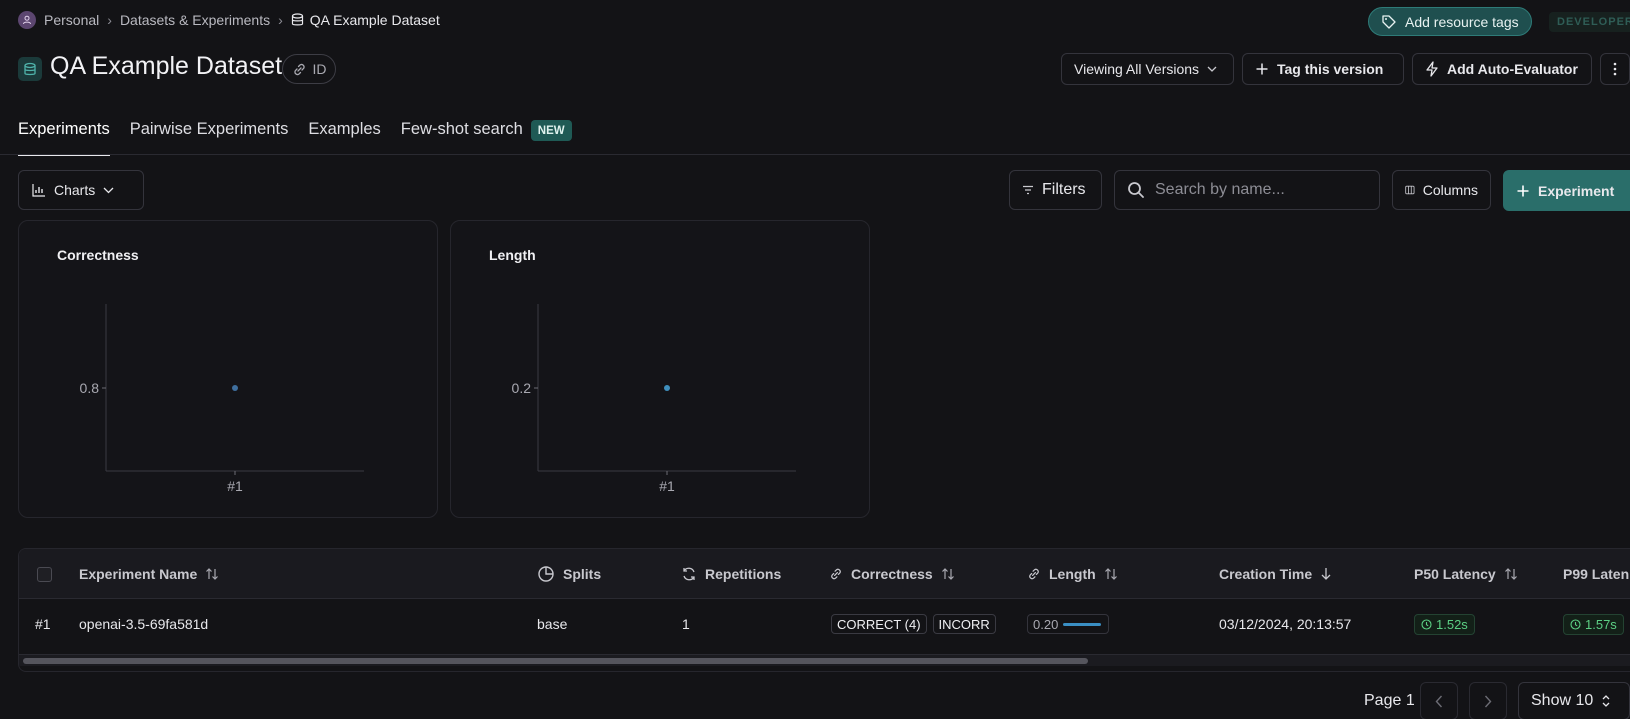  I want to click on horizontal-scrollbar, so click(824, 660).